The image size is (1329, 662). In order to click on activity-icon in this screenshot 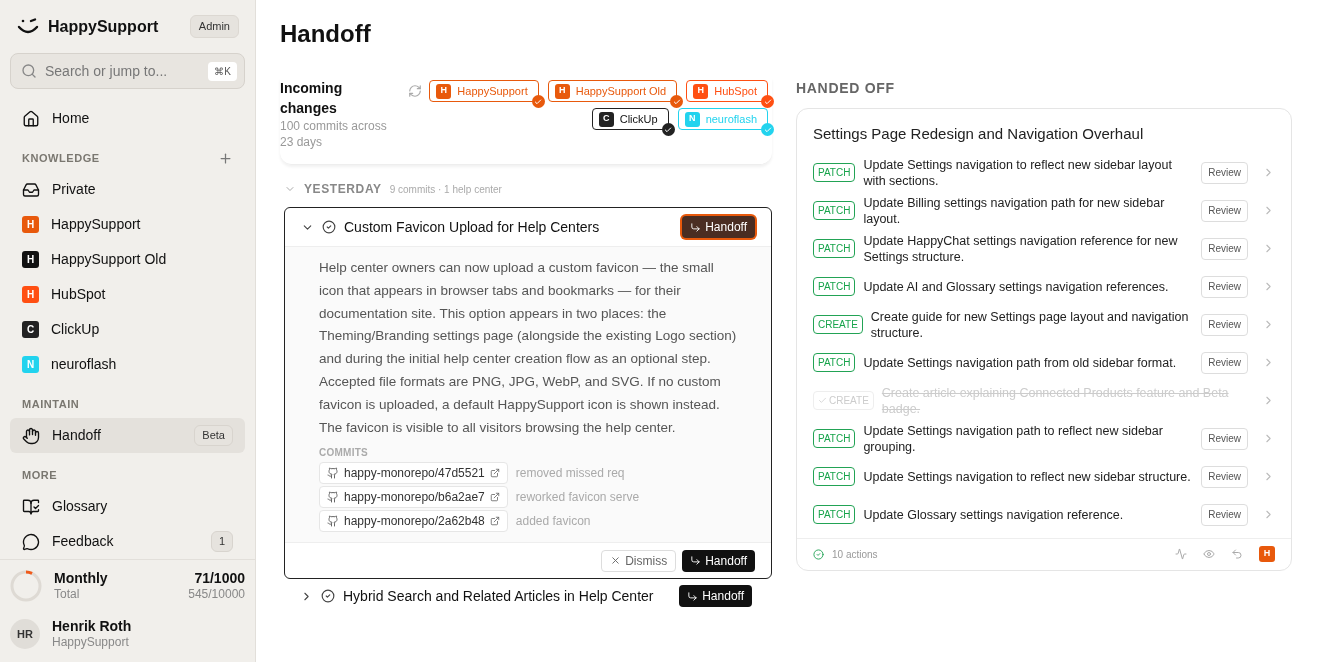, I will do `click(1181, 554)`.